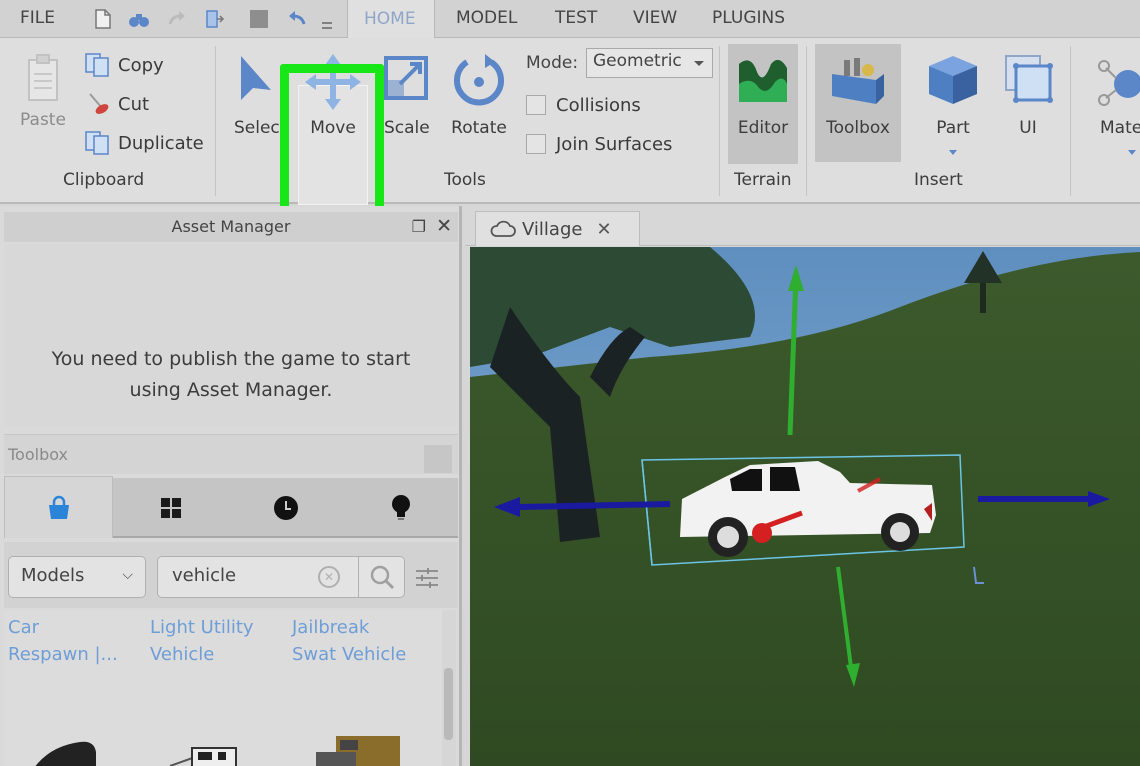  Describe the element at coordinates (177, 19) in the screenshot. I see `redo-icon` at that location.